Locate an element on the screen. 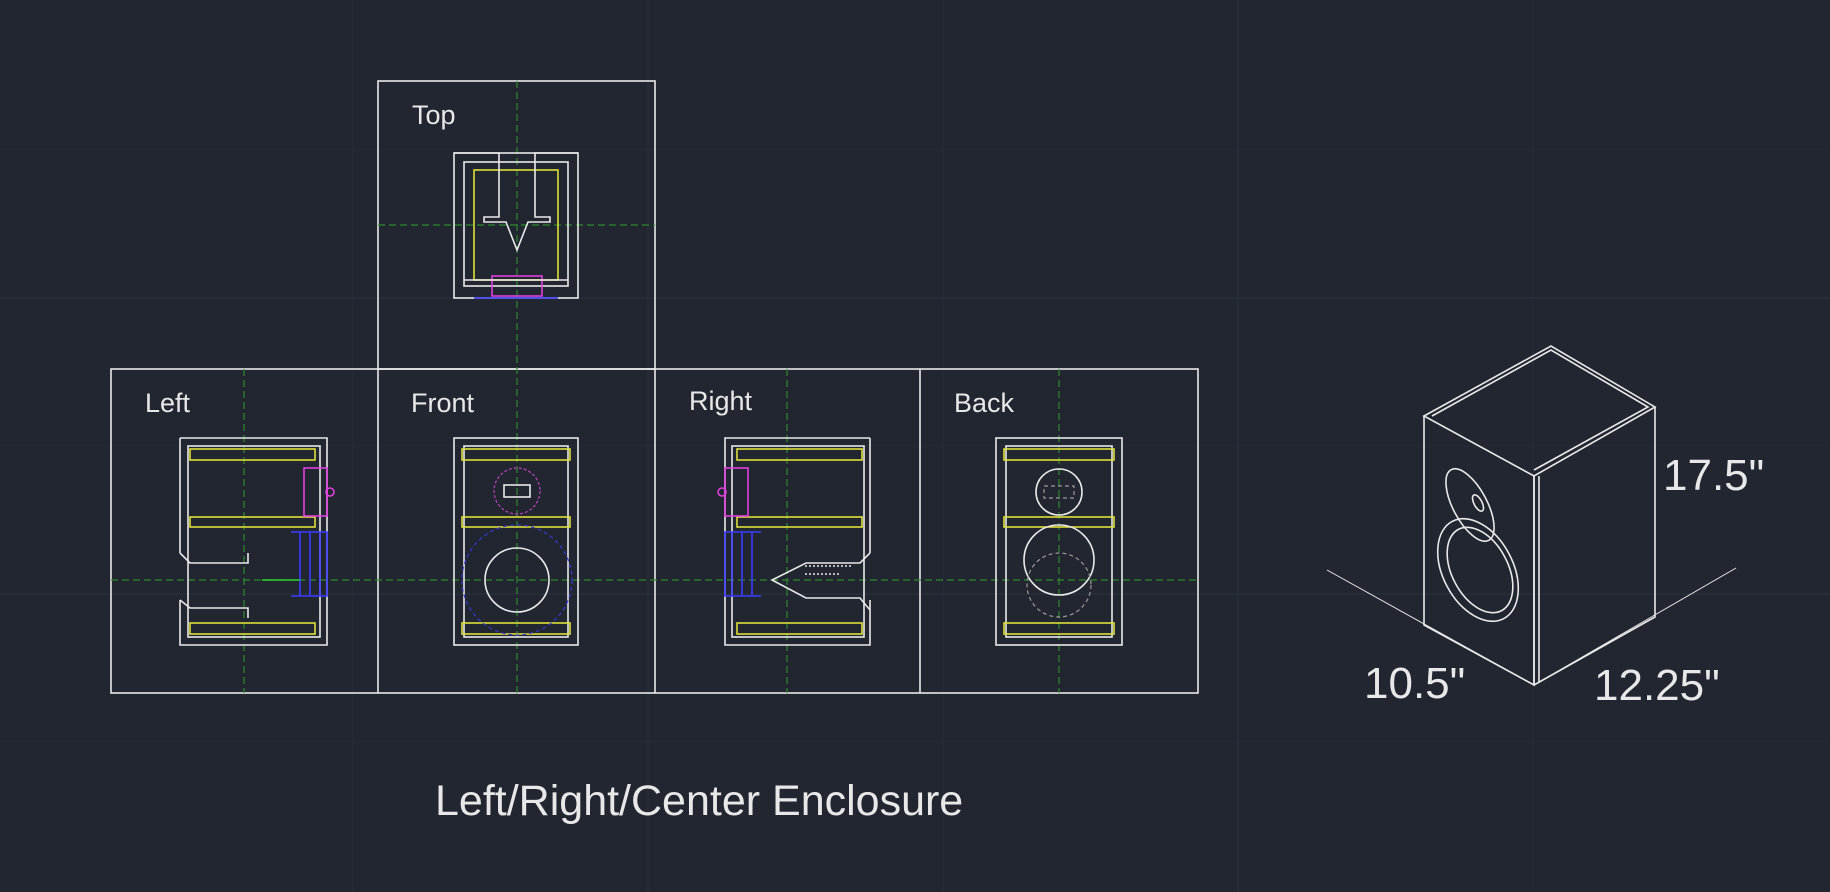 This screenshot has width=1830, height=892. dimension-depth: 12.25" is located at coordinates (1657, 685).